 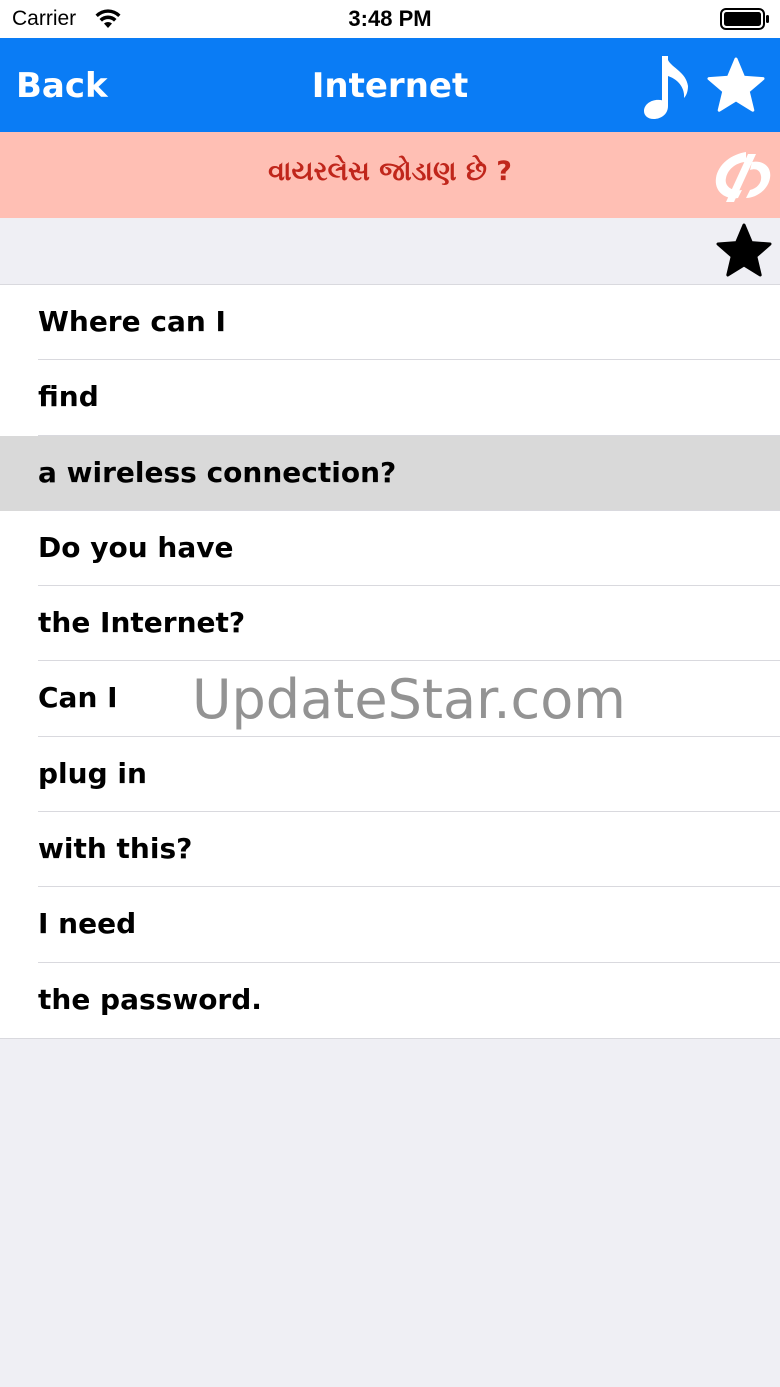 What do you see at coordinates (150, 999) in the screenshot?
I see `list-item-label: the password.` at bounding box center [150, 999].